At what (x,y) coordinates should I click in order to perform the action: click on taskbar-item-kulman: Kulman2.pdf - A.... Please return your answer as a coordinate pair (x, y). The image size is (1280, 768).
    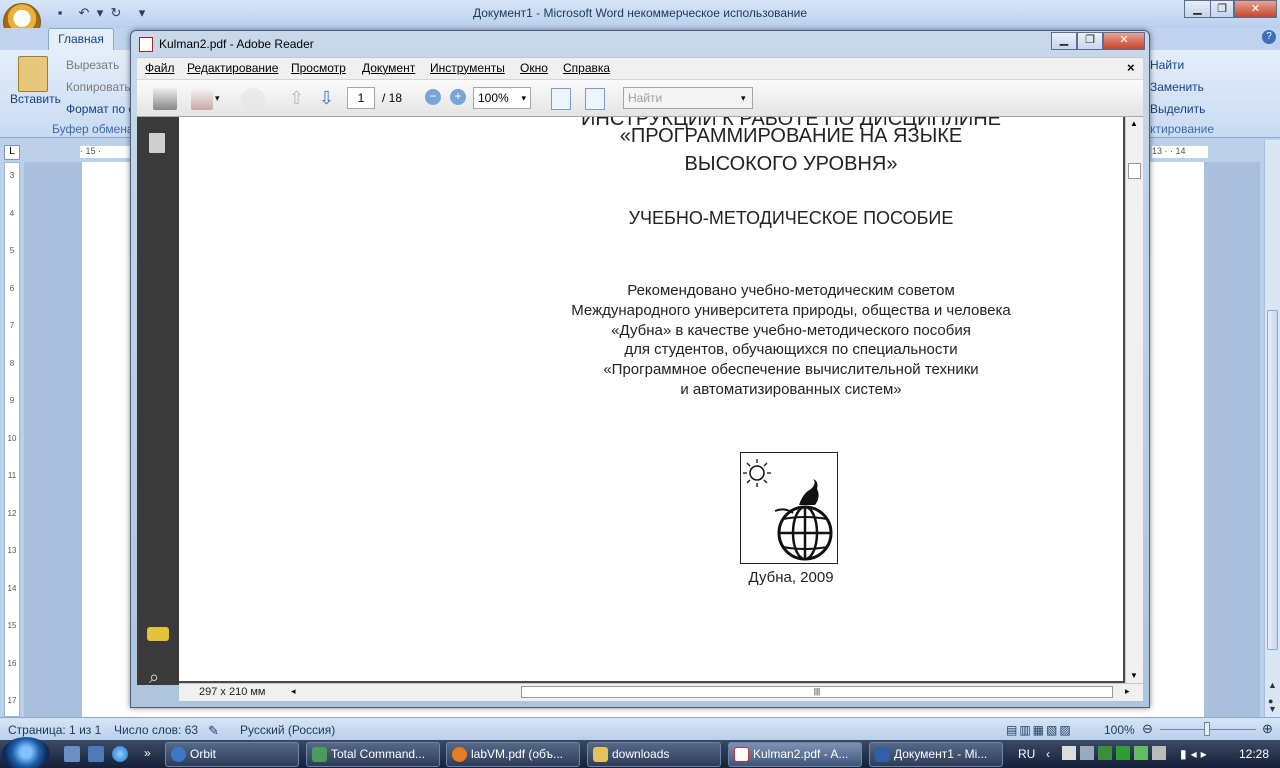
    Looking at the image, I should click on (795, 754).